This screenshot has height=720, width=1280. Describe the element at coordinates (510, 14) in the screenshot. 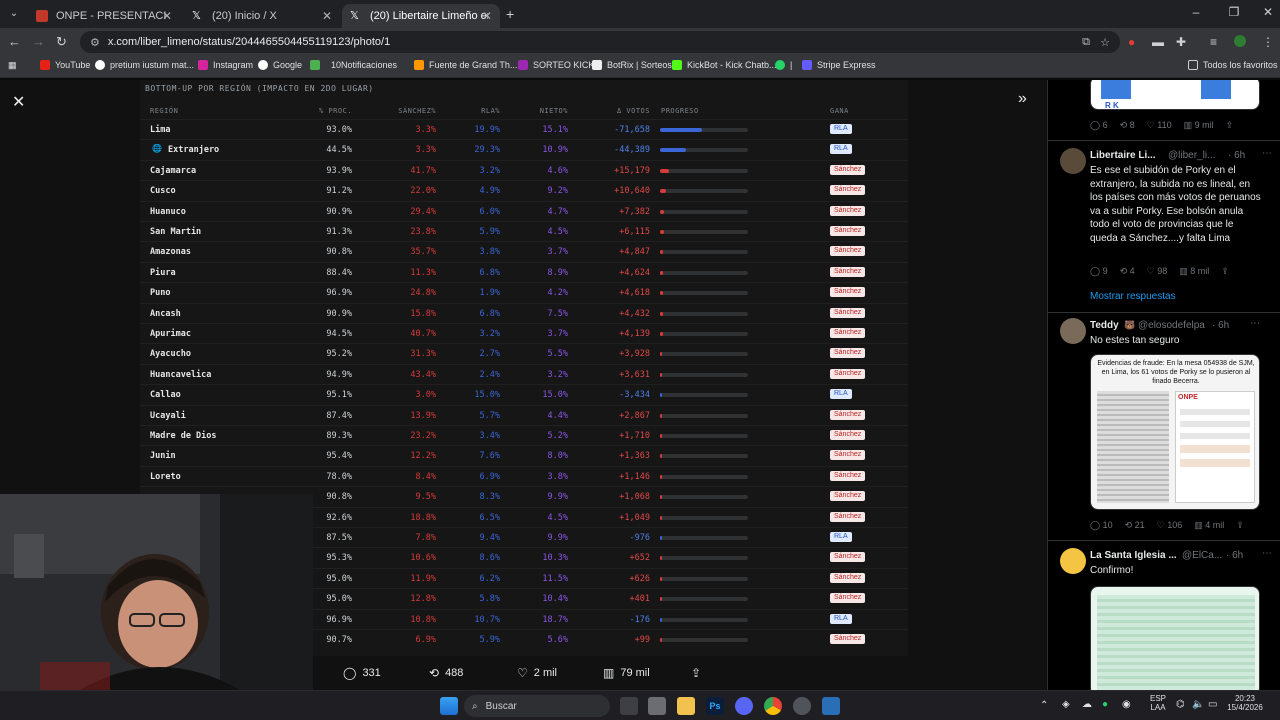

I see `new-tab-button: +` at that location.